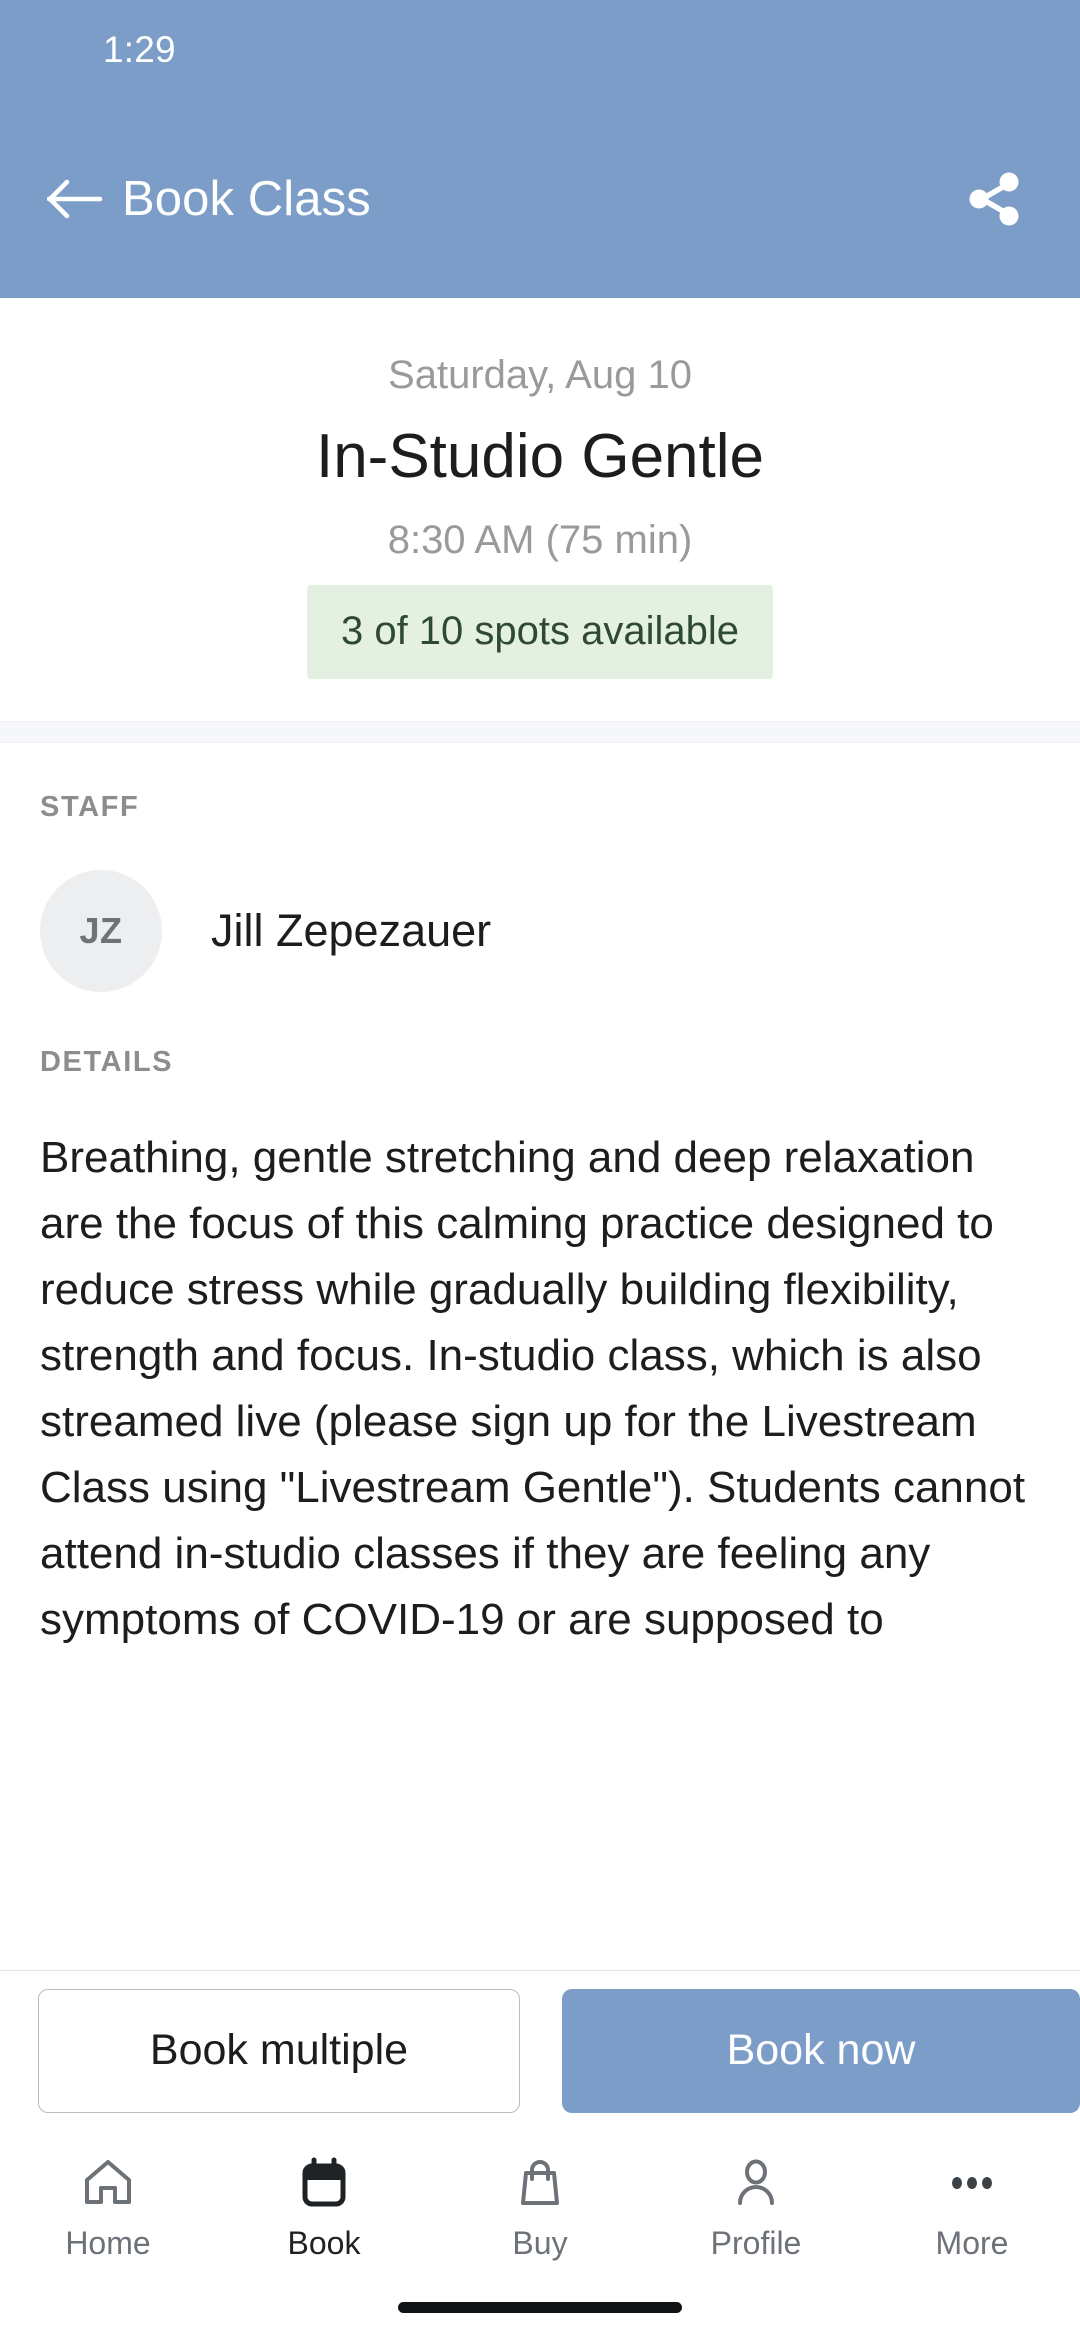  What do you see at coordinates (821, 2050) in the screenshot?
I see `book-now-button: Book now` at bounding box center [821, 2050].